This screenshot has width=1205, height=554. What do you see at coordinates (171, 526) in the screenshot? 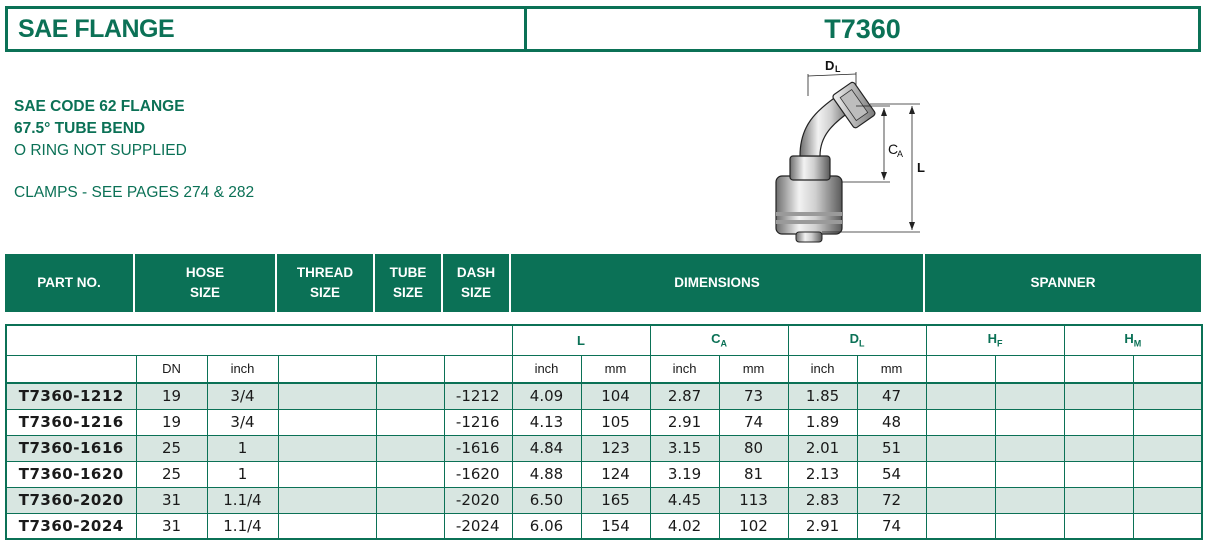
I see `dn-value: 31` at bounding box center [171, 526].